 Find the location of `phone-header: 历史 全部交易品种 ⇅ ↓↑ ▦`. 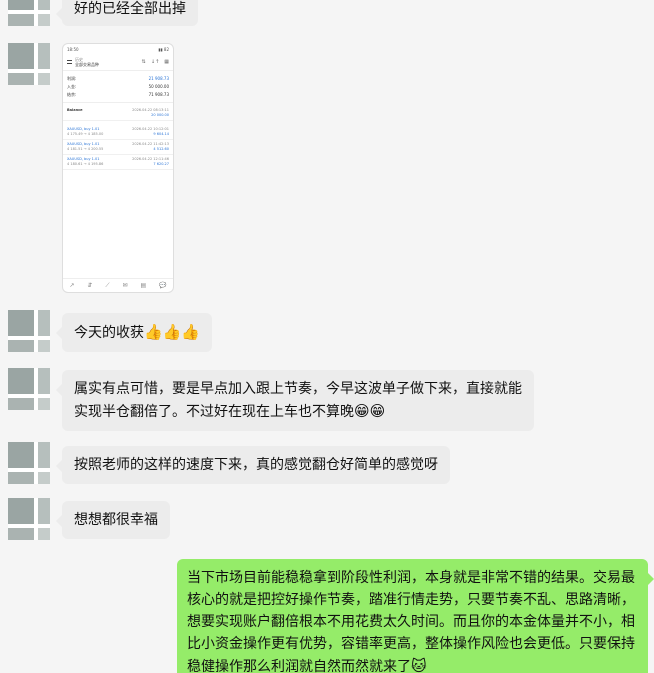

phone-header: 历史 全部交易品种 ⇅ ↓↑ ▦ is located at coordinates (118, 62).